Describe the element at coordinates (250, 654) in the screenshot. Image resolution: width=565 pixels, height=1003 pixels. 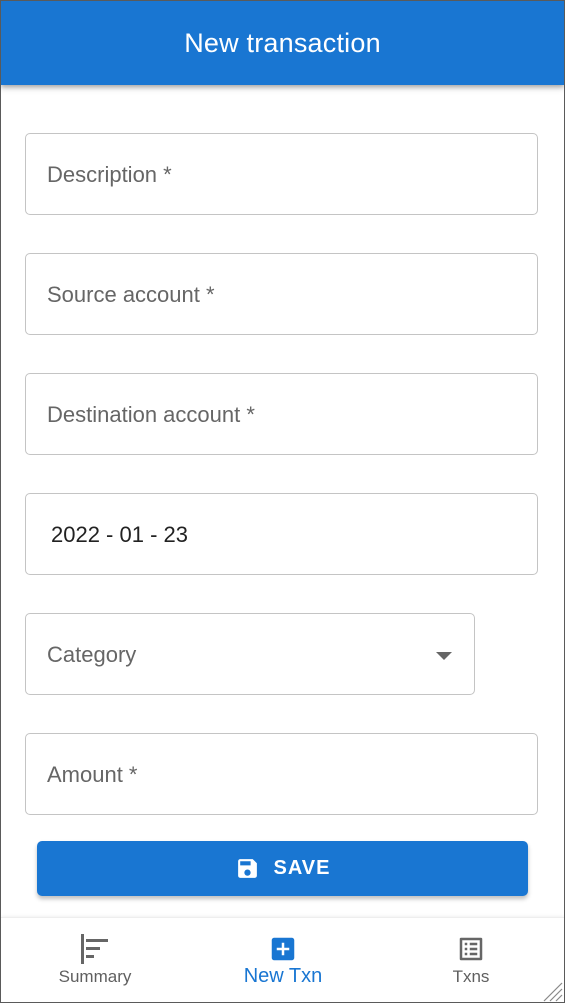
I see `category-select: Category` at that location.